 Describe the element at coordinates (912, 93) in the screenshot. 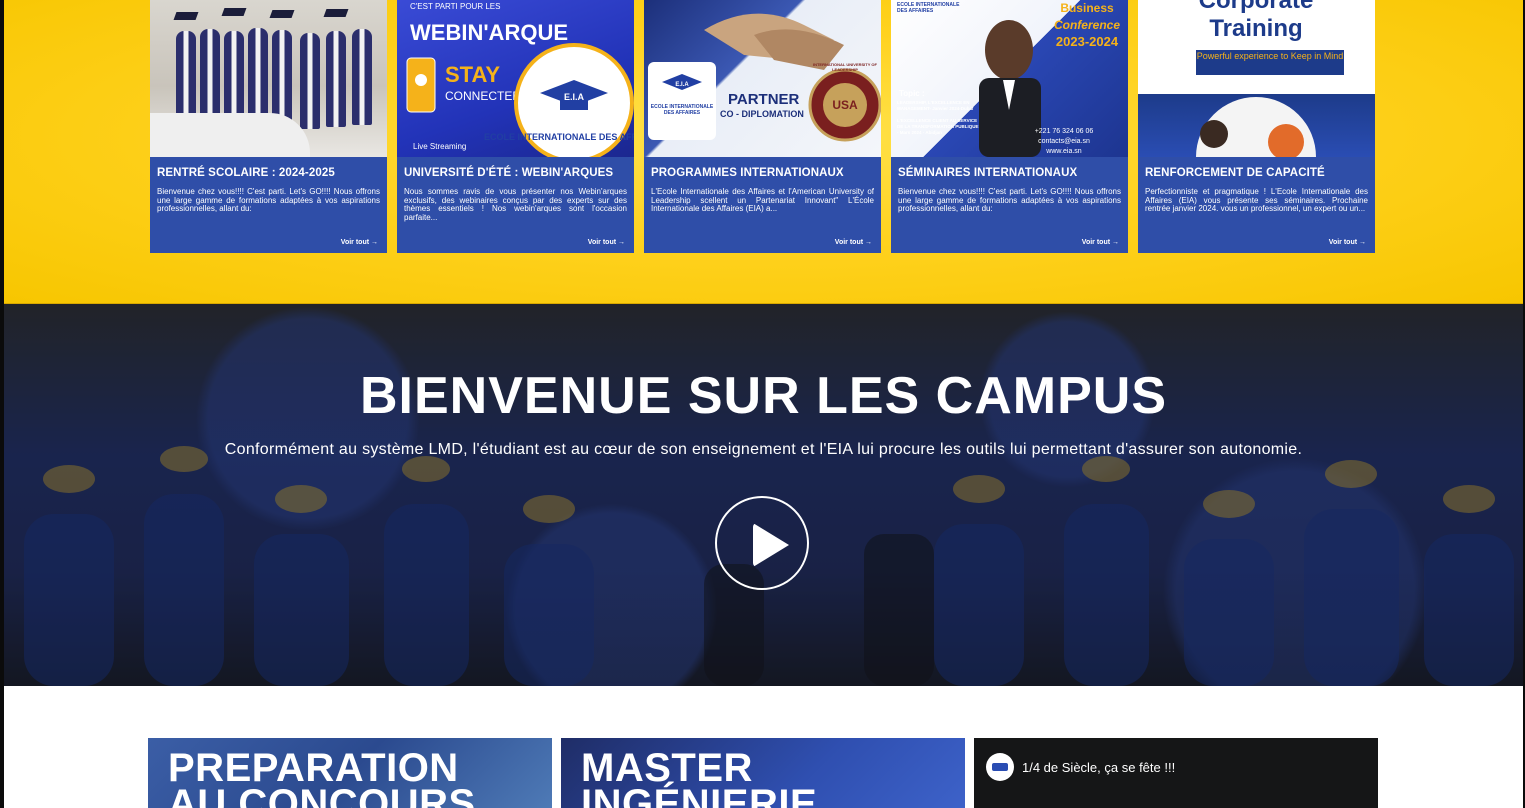

I see `poster-topic: Topic :` at that location.